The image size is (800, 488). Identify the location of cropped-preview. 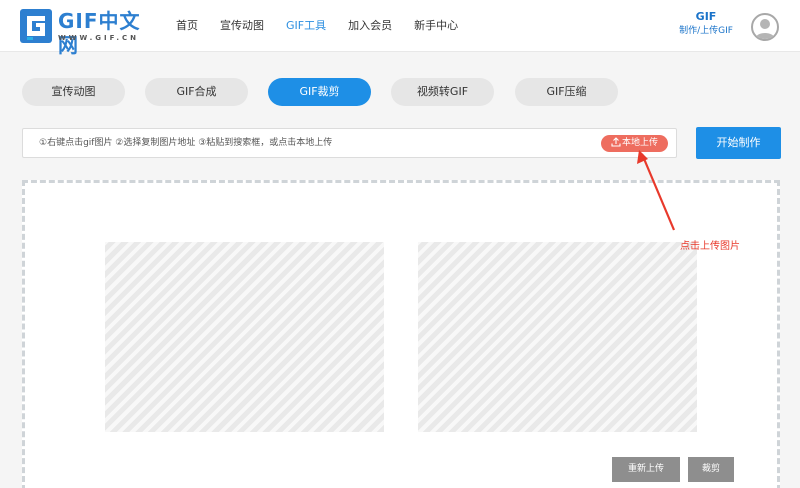
(557, 337).